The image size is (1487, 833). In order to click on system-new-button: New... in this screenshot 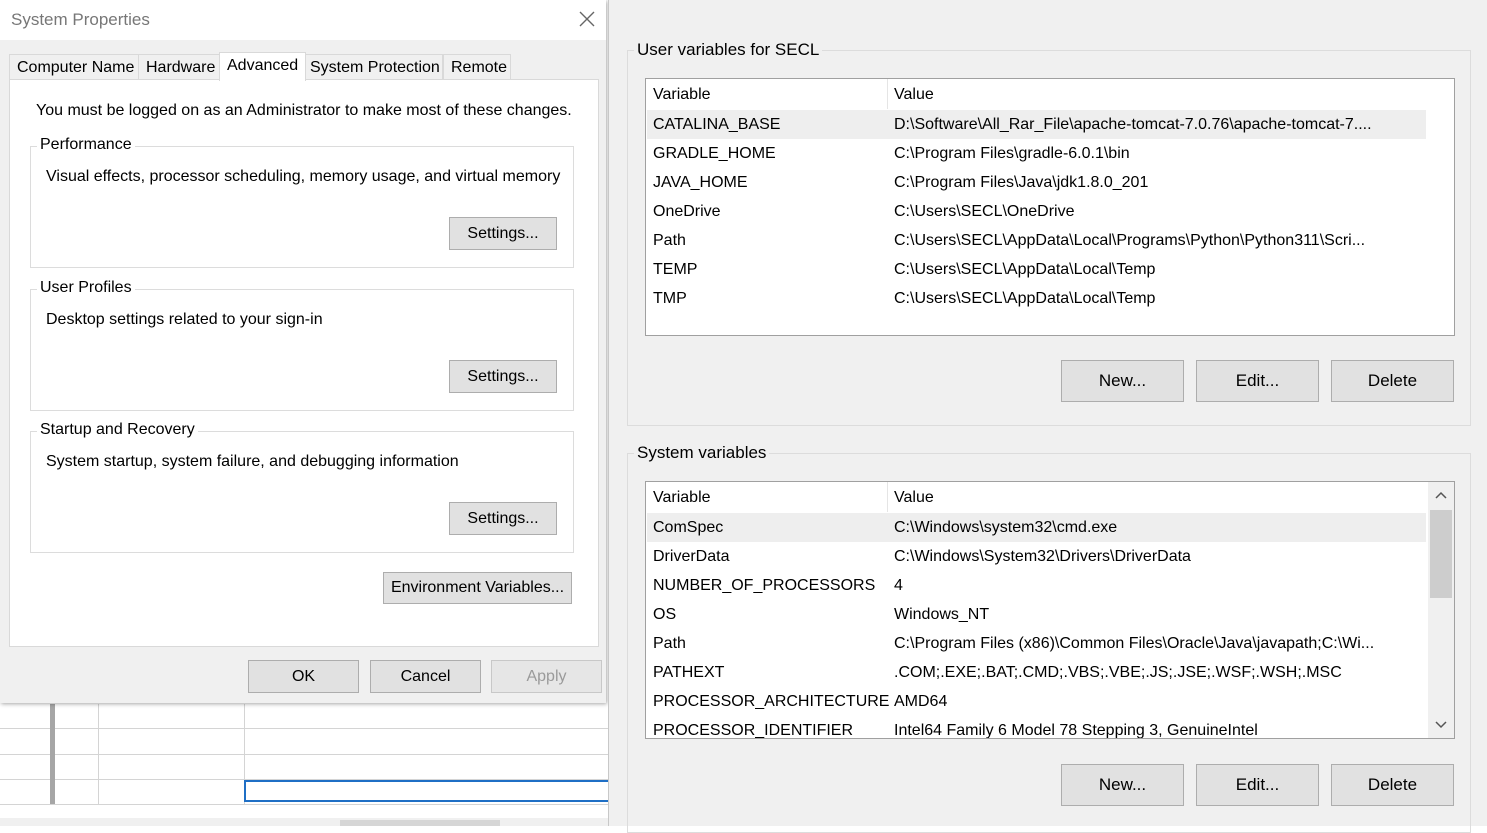, I will do `click(1122, 785)`.